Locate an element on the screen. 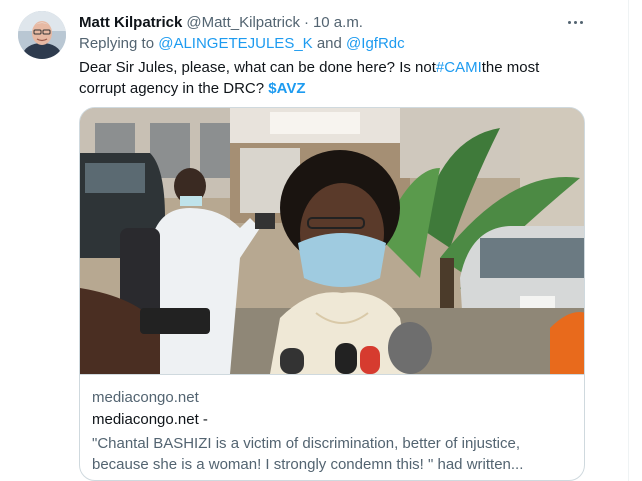 Image resolution: width=642 pixels, height=481 pixels. timeline-border is located at coordinates (628, 240).